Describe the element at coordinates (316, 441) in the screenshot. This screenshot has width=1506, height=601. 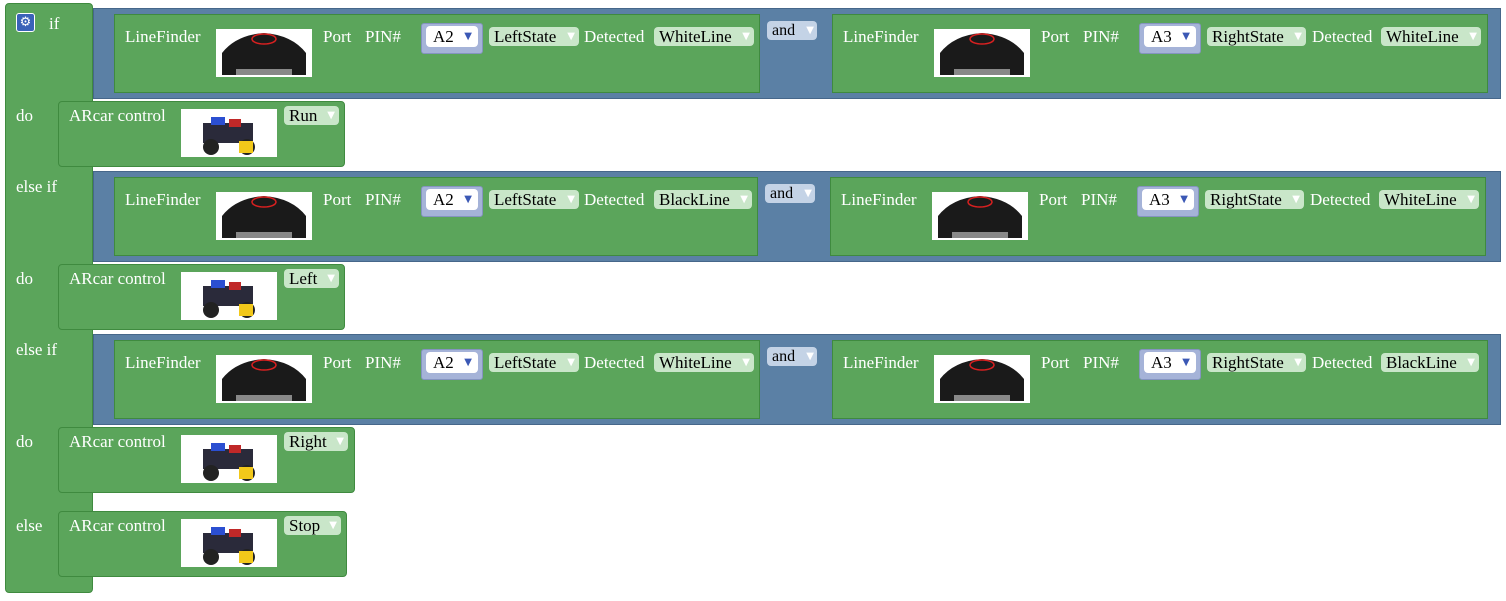
I see `action-dropdown: Right ▼` at that location.